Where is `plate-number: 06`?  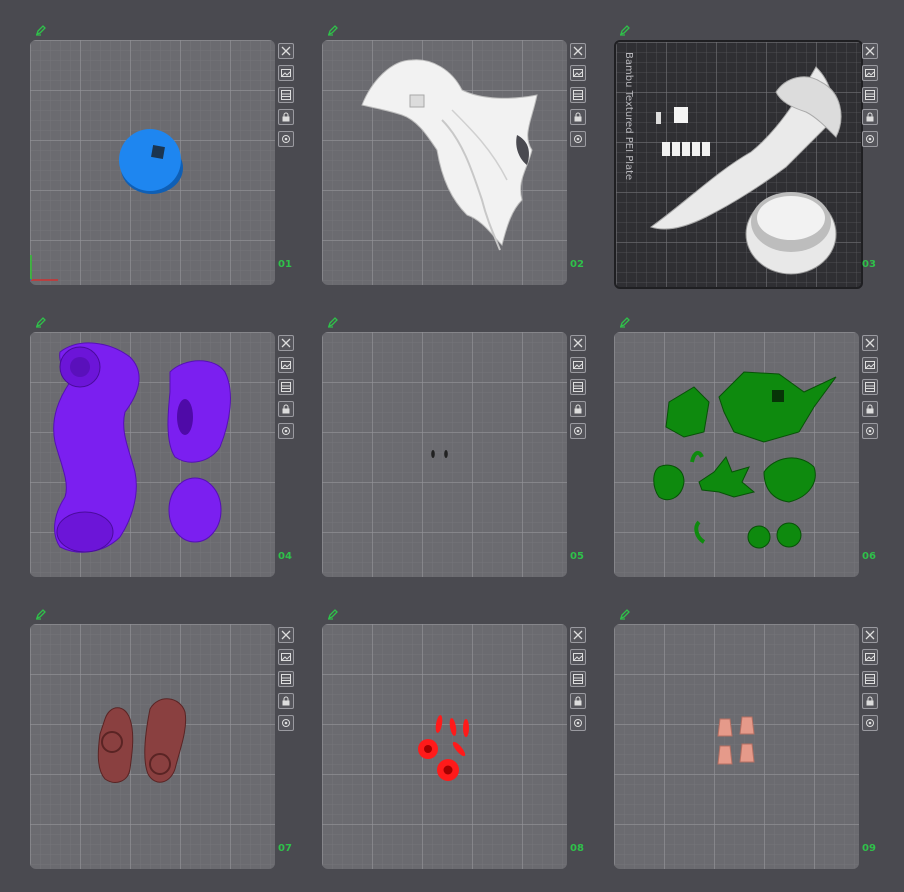 plate-number: 06 is located at coordinates (869, 556).